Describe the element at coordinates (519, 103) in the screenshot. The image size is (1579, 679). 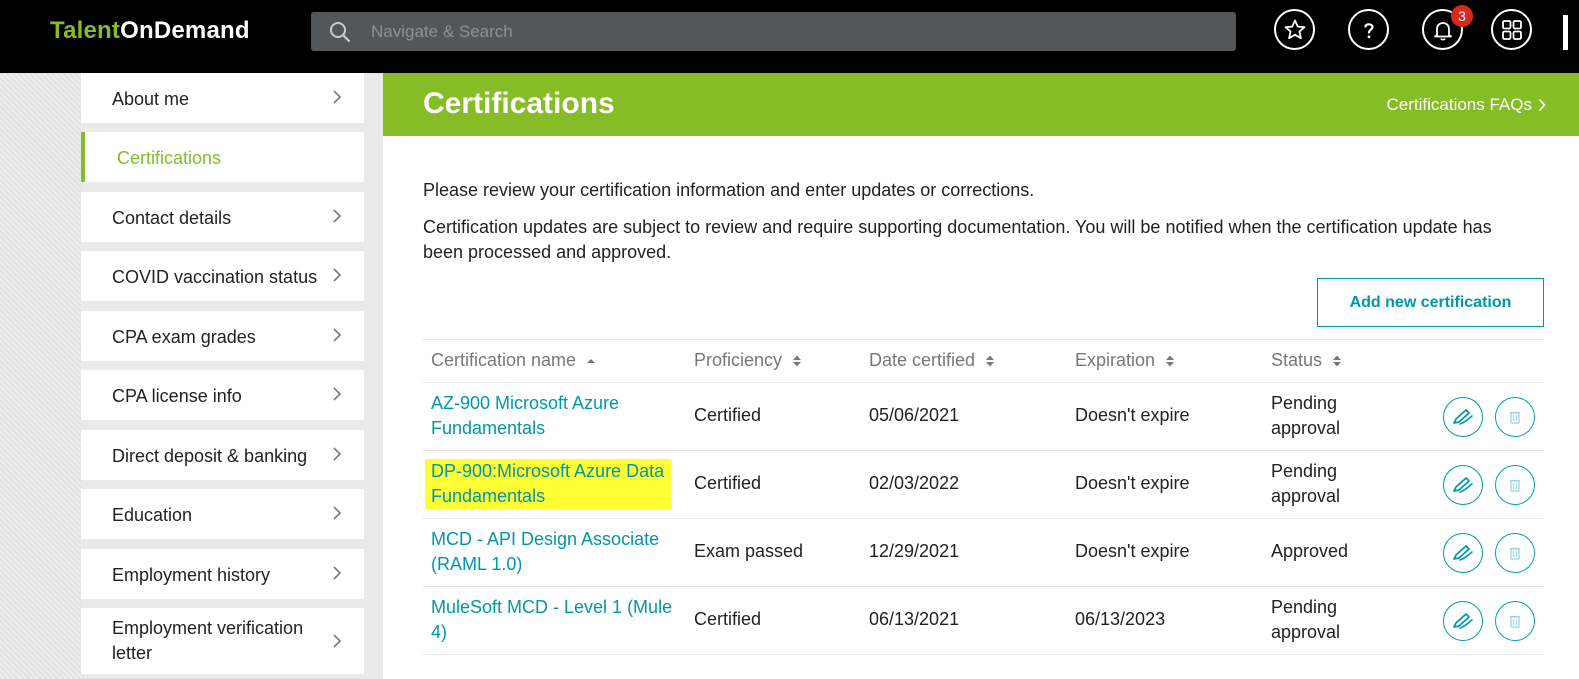
I see `page-title: Certifications` at that location.